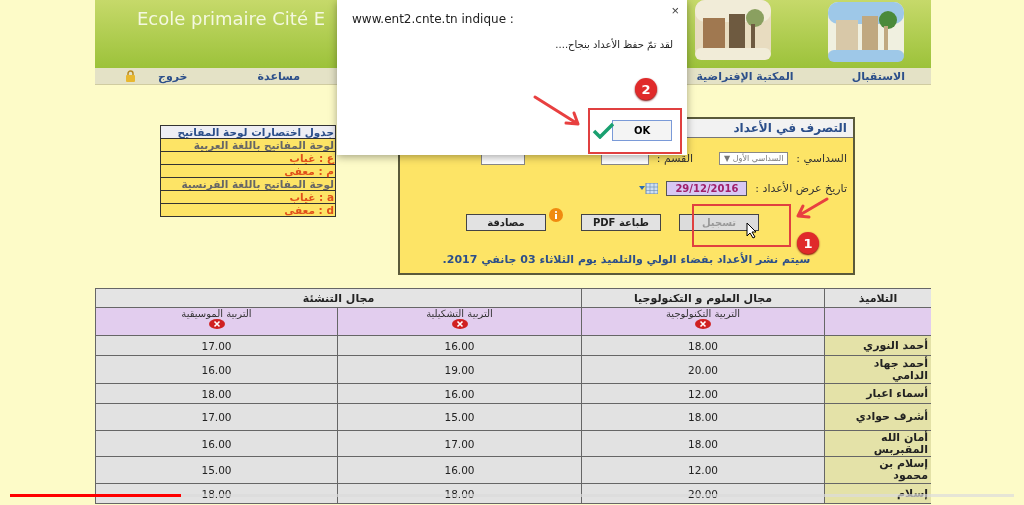 This screenshot has width=1024, height=505. Describe the element at coordinates (506, 222) in the screenshot. I see `approve-button: مصادقة` at that location.